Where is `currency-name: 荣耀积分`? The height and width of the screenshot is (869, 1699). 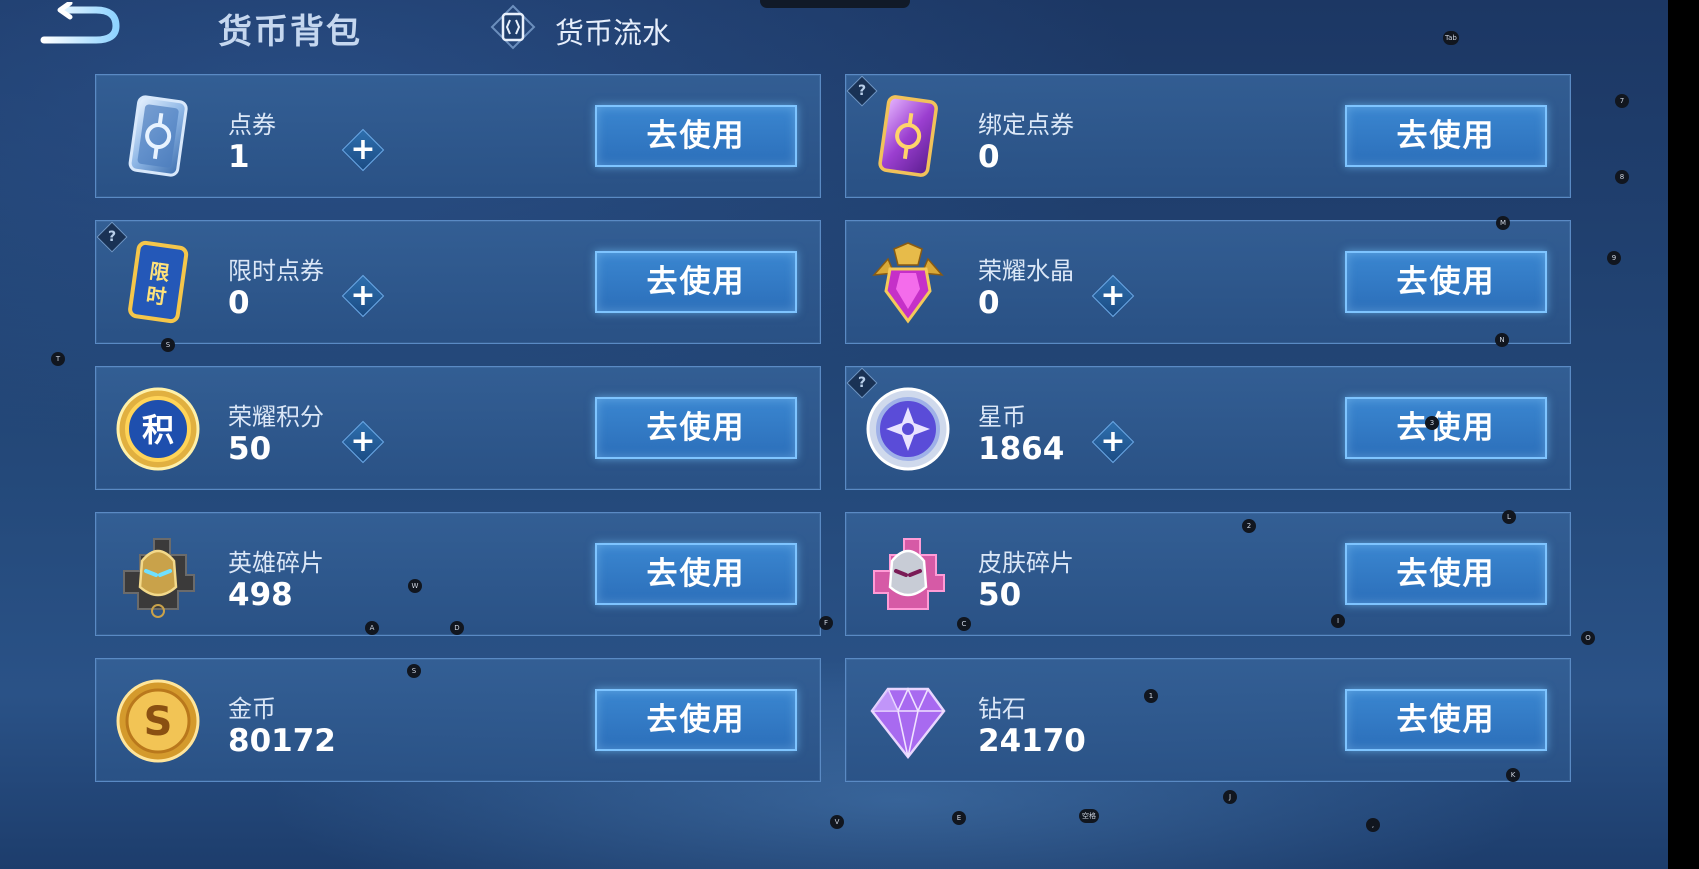 currency-name: 荣耀积分 is located at coordinates (276, 417).